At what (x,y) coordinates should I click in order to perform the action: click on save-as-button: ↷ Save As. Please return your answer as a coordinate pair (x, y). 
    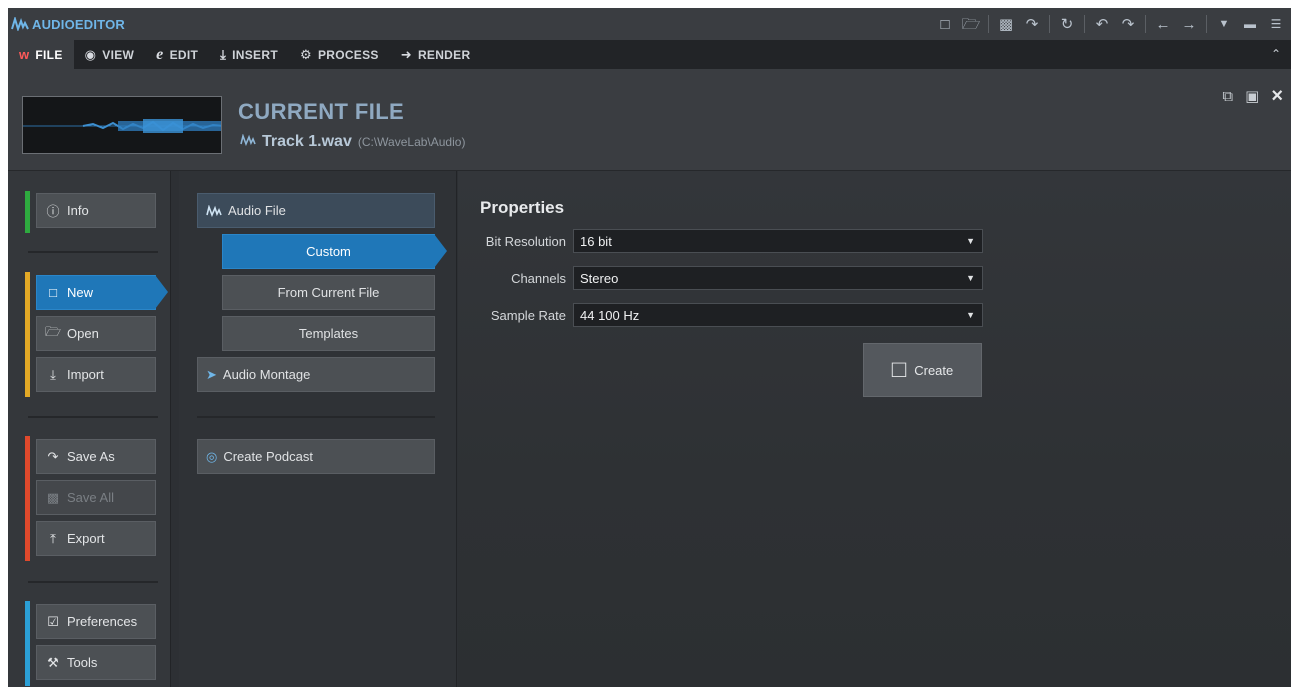
    Looking at the image, I should click on (96, 456).